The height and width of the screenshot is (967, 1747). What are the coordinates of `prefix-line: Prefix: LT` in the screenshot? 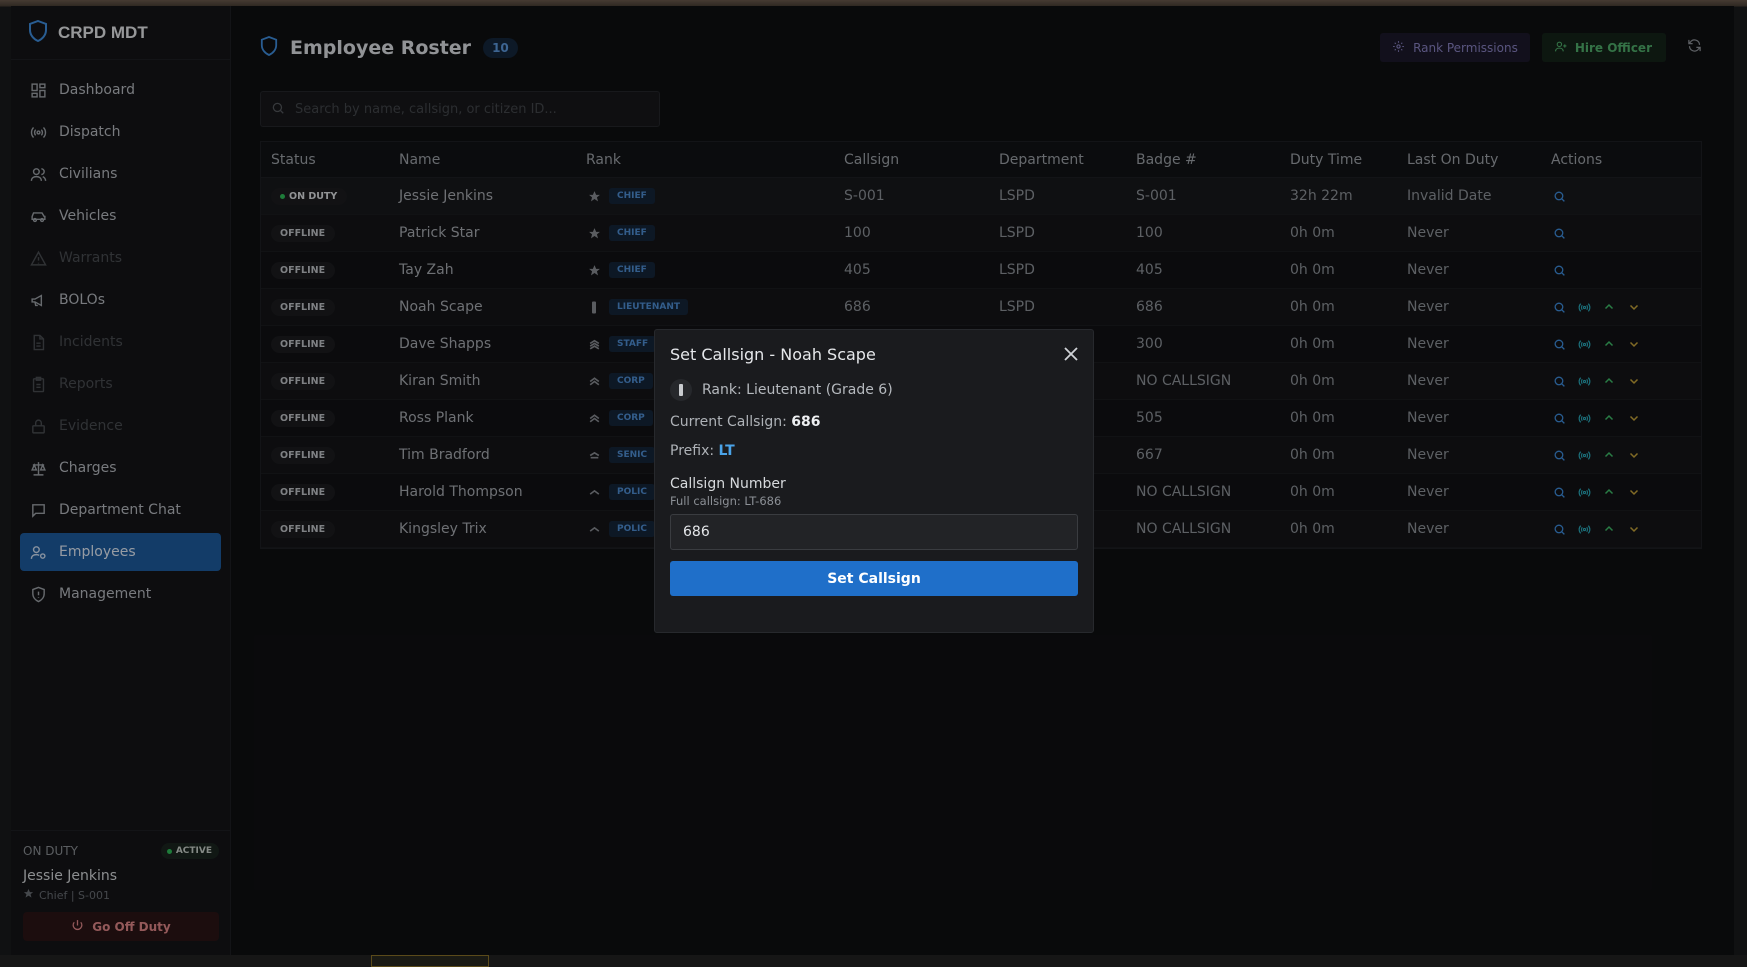 It's located at (874, 451).